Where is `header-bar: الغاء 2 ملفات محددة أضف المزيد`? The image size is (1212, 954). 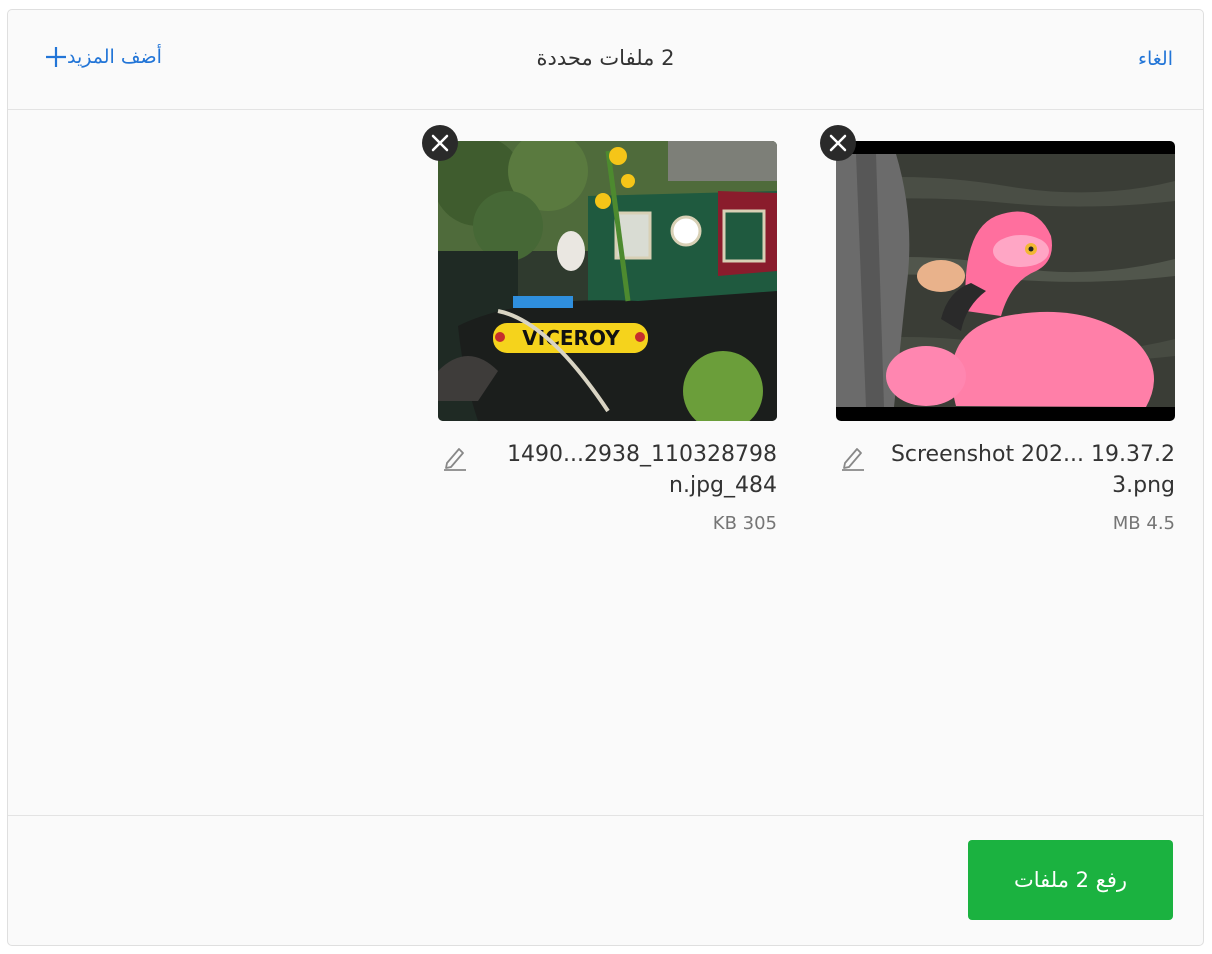
header-bar: الغاء 2 ملفات محددة أضف المزيد is located at coordinates (605, 60).